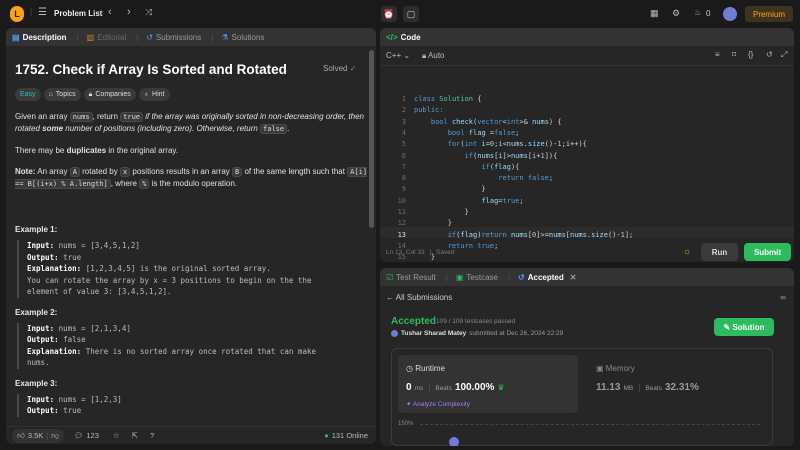  What do you see at coordinates (734, 54) in the screenshot?
I see `bookmark-icon: ⌑` at bounding box center [734, 54].